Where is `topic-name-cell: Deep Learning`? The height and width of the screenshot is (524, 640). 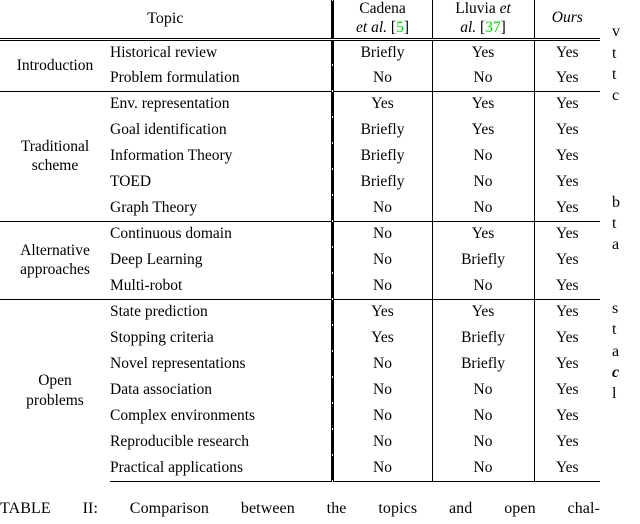
topic-name-cell: Deep Learning is located at coordinates (221, 260).